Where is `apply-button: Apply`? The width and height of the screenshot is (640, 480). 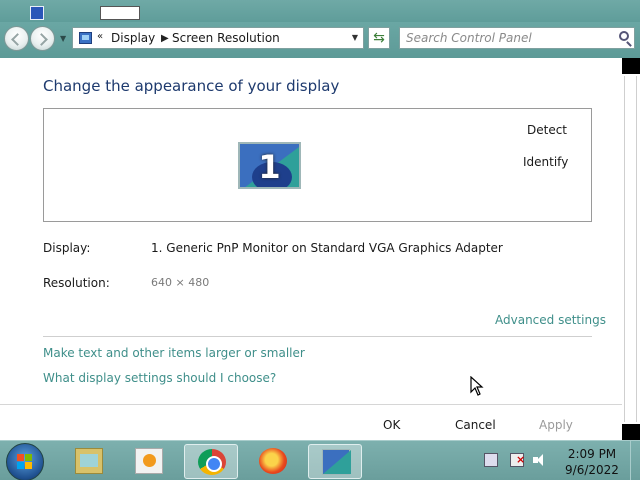 apply-button: Apply is located at coordinates (556, 425).